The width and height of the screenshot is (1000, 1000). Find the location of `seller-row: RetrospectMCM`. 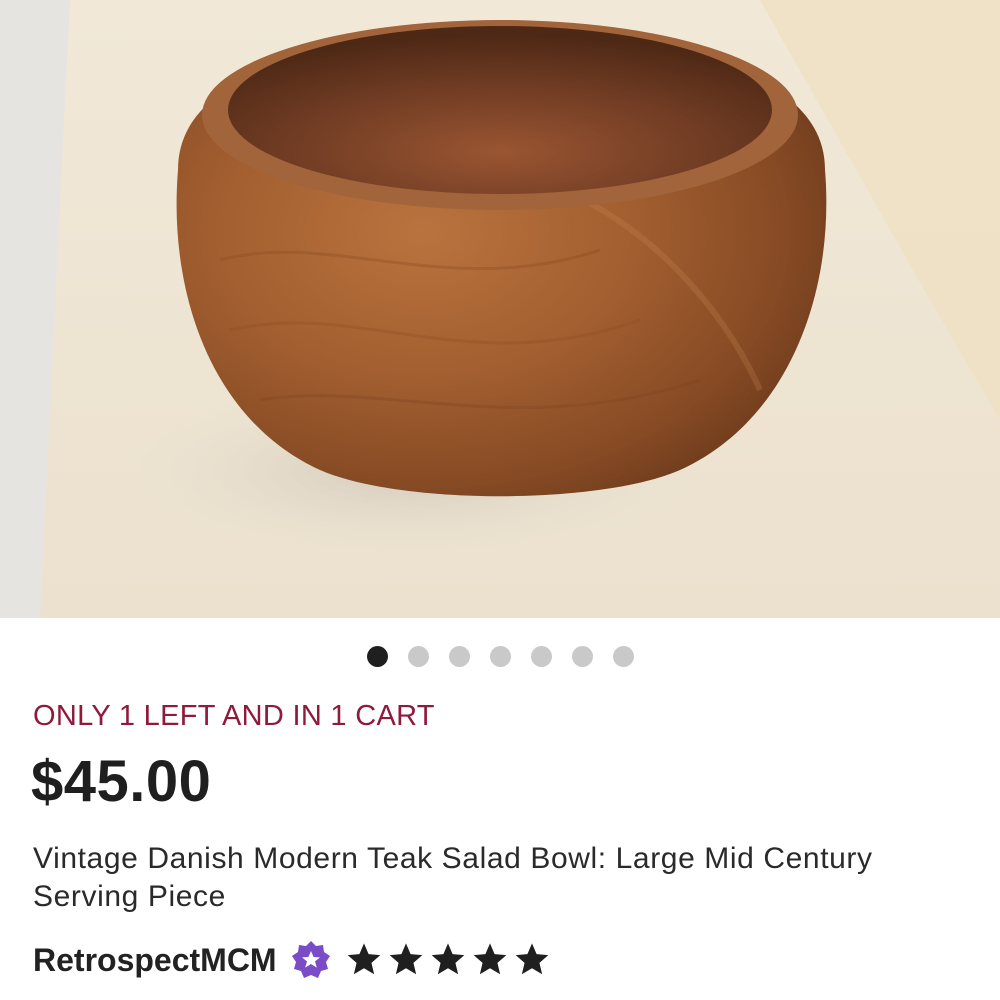

seller-row: RetrospectMCM is located at coordinates (292, 960).